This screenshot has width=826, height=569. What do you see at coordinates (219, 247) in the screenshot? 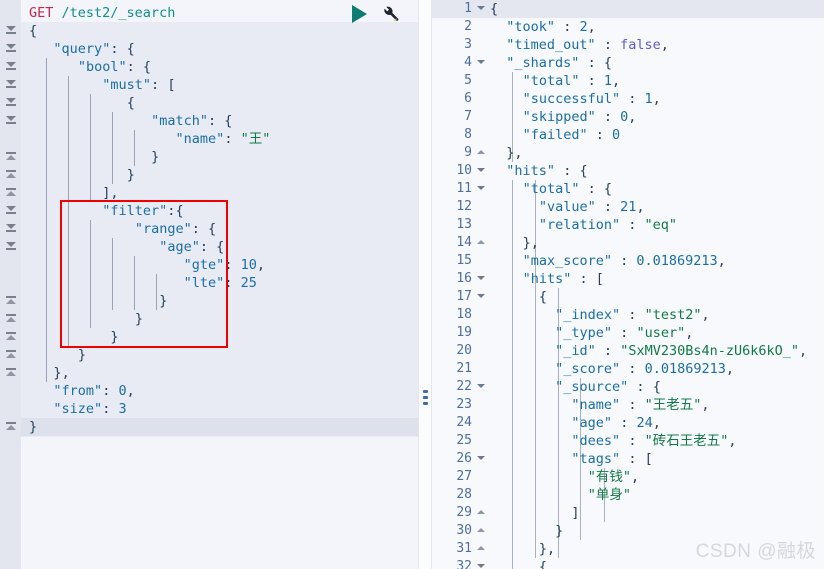
I see `request-line: "age": {` at bounding box center [219, 247].